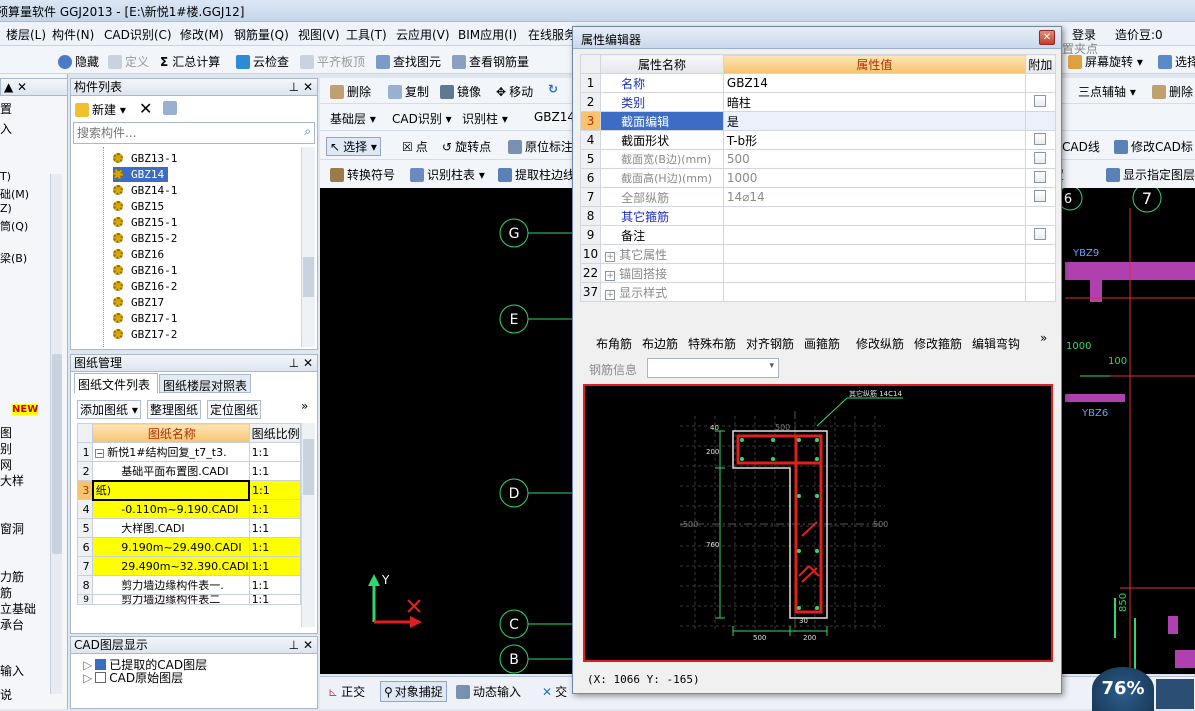 This screenshot has width=1195, height=711. I want to click on table-row: 8 剪力墙边缘构件表一. 1:1, so click(189, 585).